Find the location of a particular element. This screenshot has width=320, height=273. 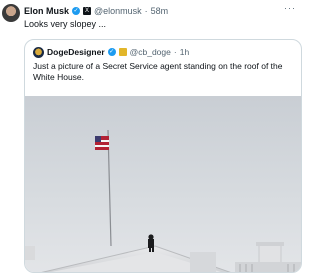

roof-structure is located at coordinates (203, 262).